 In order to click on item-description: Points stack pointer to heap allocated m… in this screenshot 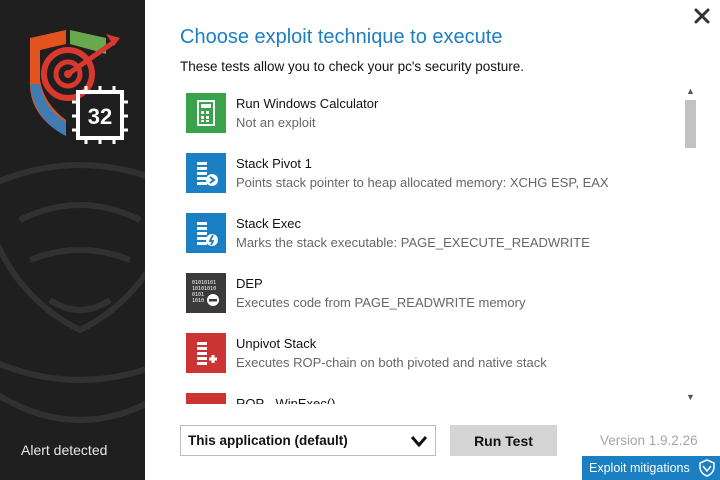, I will do `click(422, 182)`.